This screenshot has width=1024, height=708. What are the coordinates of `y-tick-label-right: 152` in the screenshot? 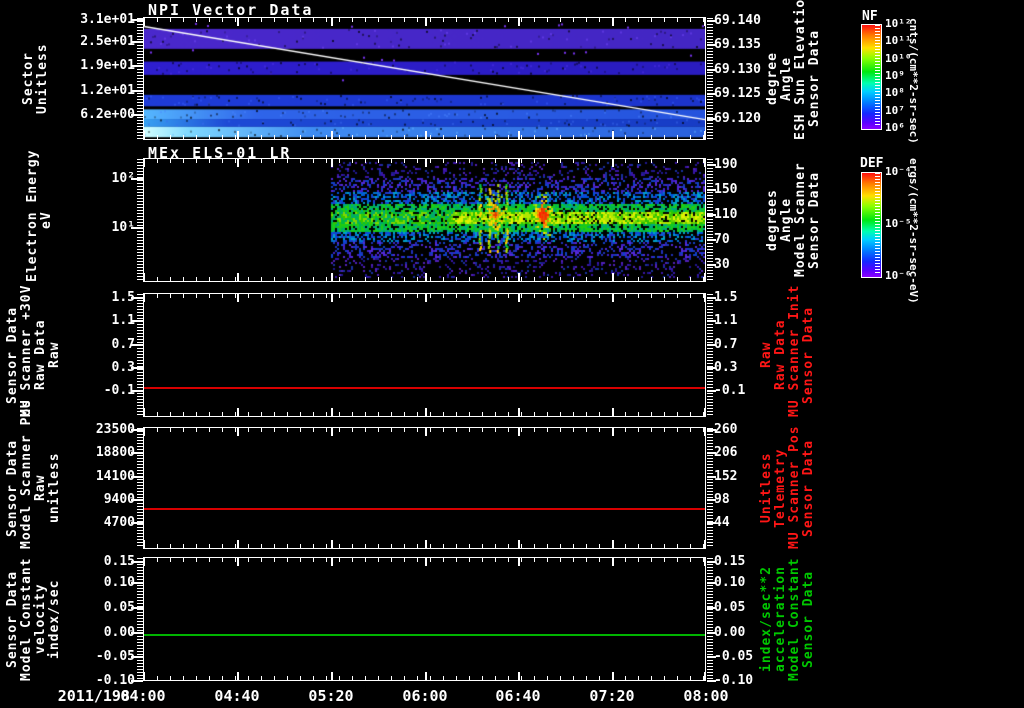 It's located at (726, 476).